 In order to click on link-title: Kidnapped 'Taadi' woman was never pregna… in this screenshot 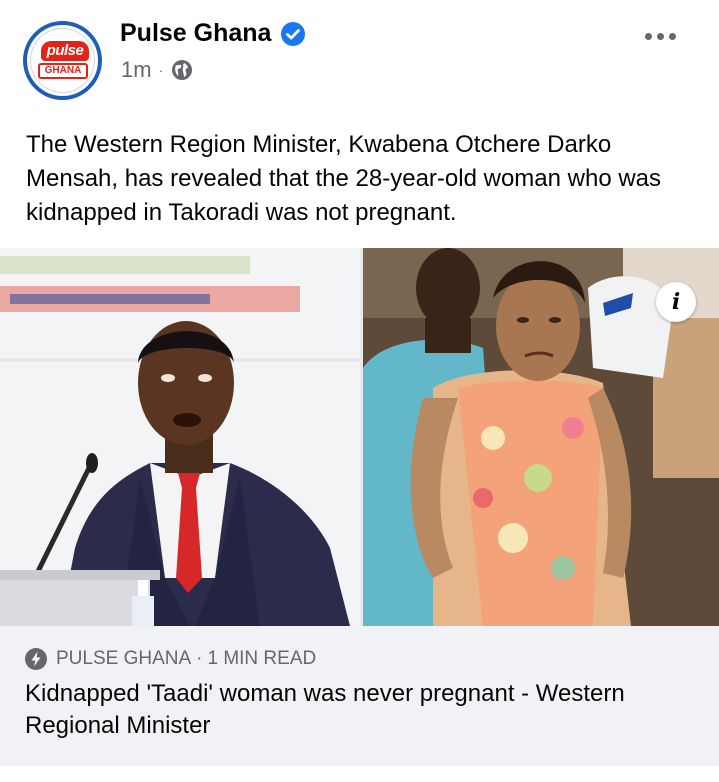, I will do `click(365, 710)`.